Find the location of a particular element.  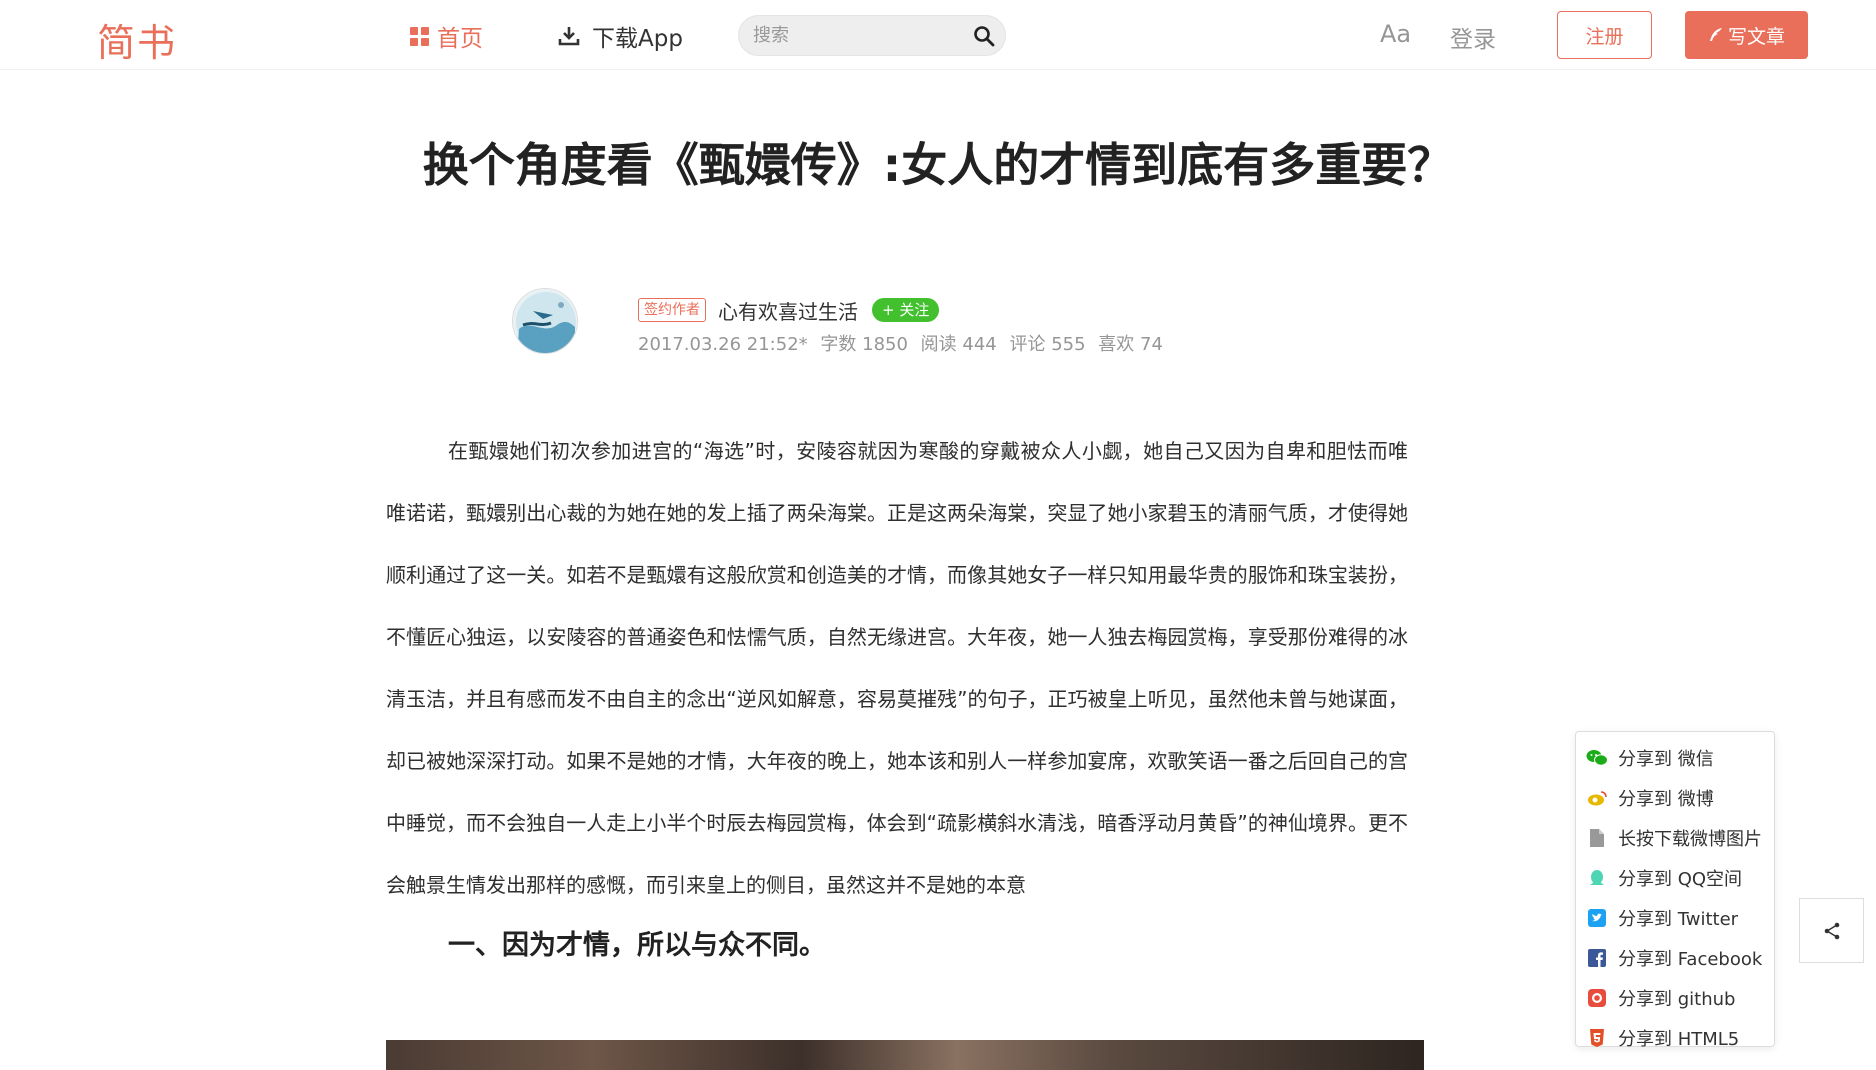

nav-home-link: 首页 is located at coordinates (446, 36).